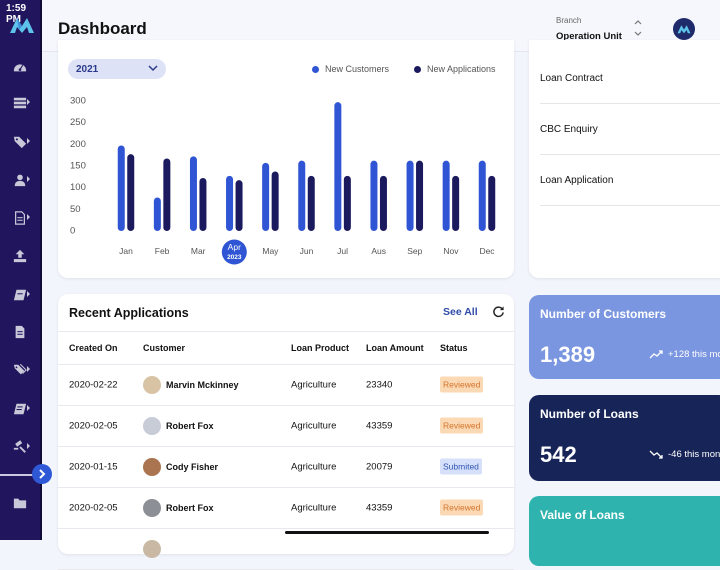  What do you see at coordinates (624, 438) in the screenshot?
I see `stat-card-loans: Number of Loans 542 -46 this month` at bounding box center [624, 438].